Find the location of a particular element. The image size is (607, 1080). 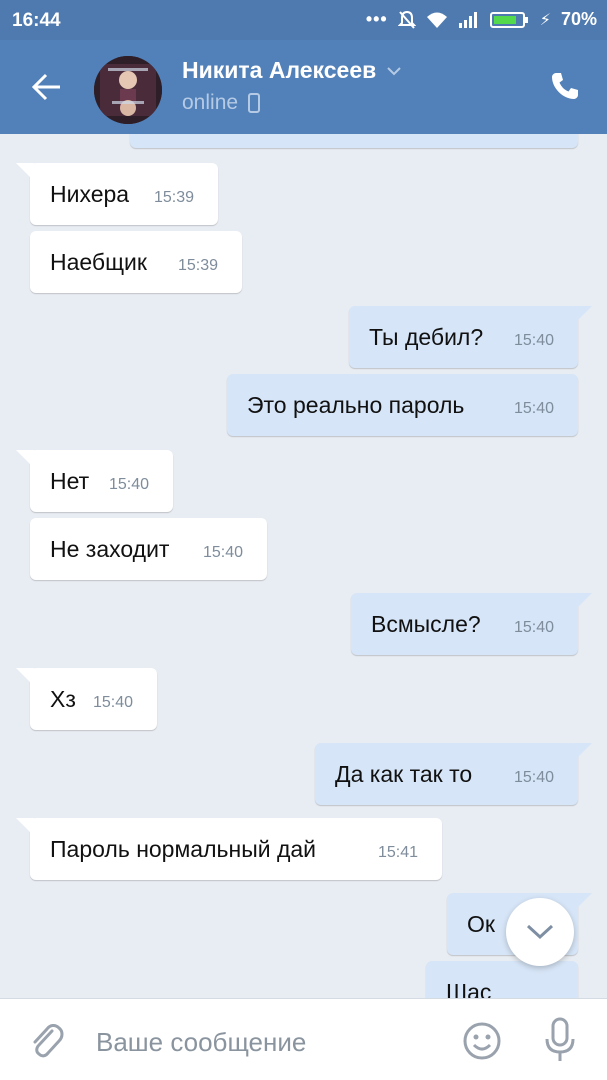

message-bubble-incoming: Хз 15:40 is located at coordinates (86, 699).